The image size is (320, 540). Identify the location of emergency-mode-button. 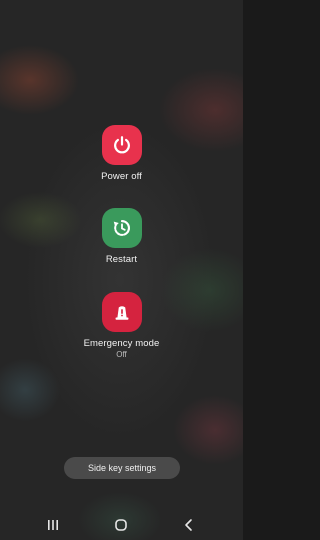
(121, 312).